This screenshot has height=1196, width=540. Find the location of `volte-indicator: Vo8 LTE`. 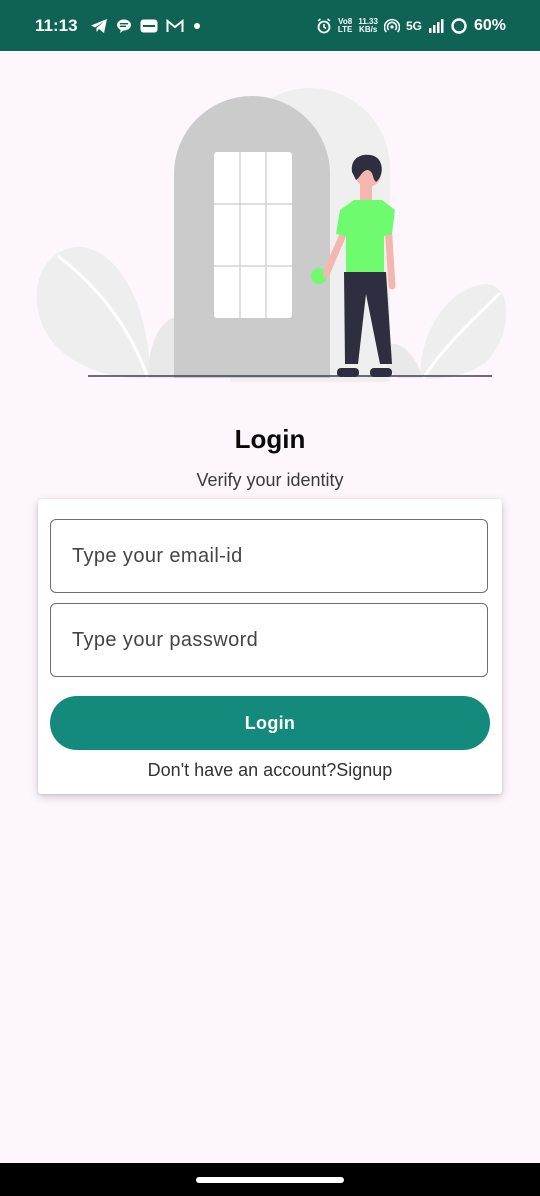

volte-indicator: Vo8 LTE is located at coordinates (345, 25).